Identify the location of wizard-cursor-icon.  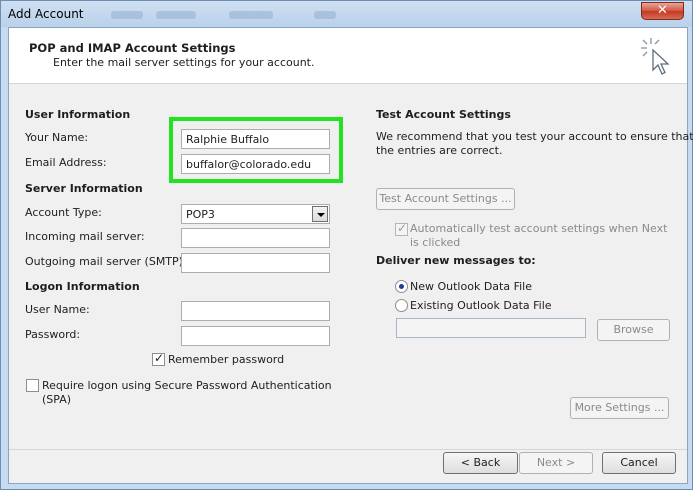
(655, 56).